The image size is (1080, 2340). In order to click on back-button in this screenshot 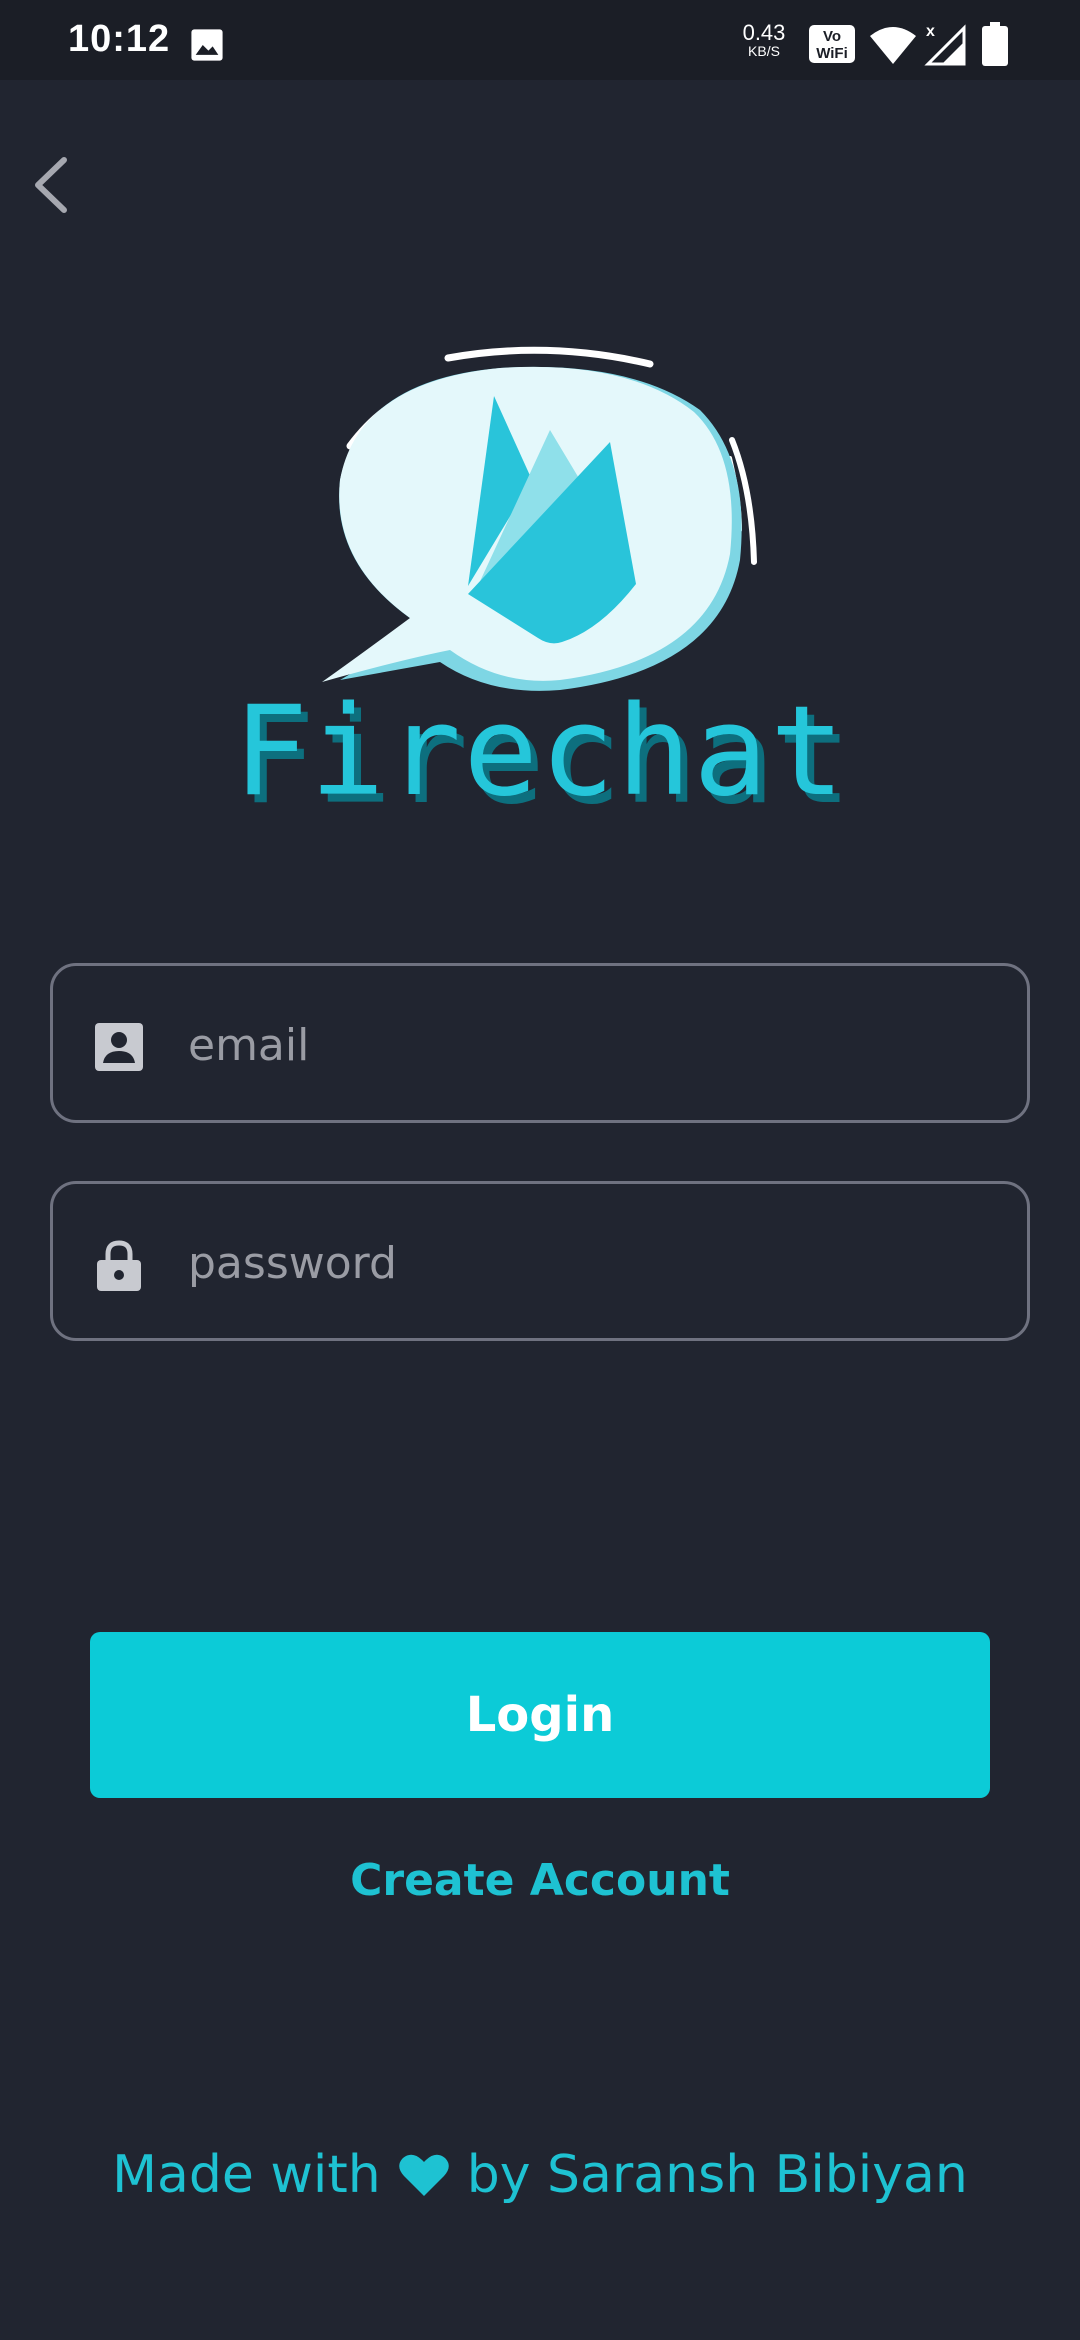, I will do `click(54, 185)`.